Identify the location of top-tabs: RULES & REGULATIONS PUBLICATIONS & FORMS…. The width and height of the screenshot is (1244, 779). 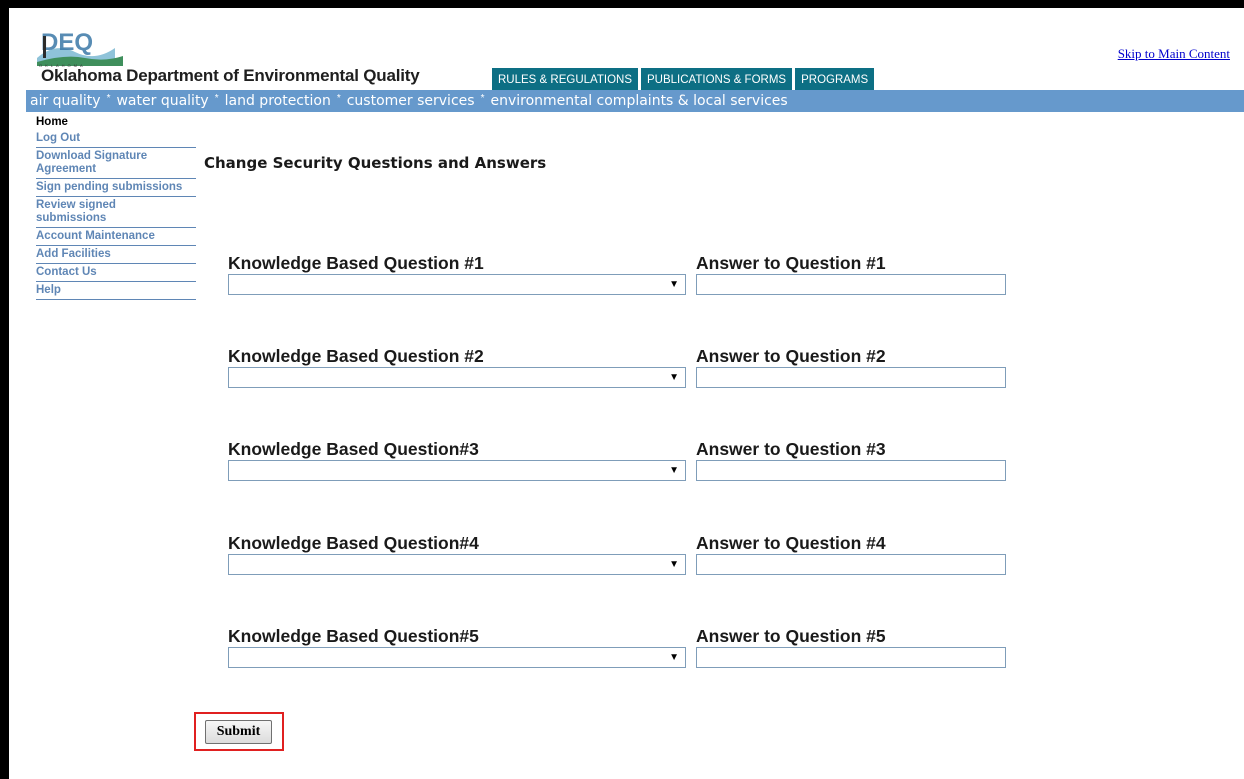
(683, 80).